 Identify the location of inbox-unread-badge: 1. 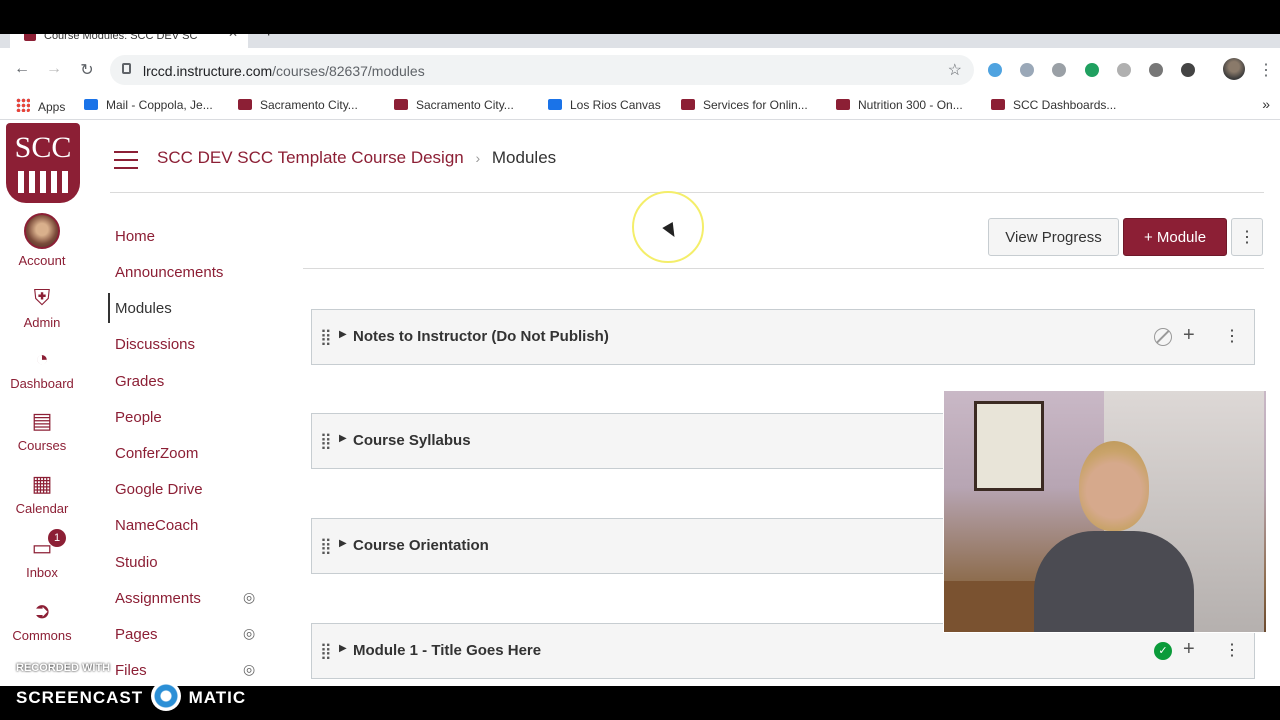
(57, 538).